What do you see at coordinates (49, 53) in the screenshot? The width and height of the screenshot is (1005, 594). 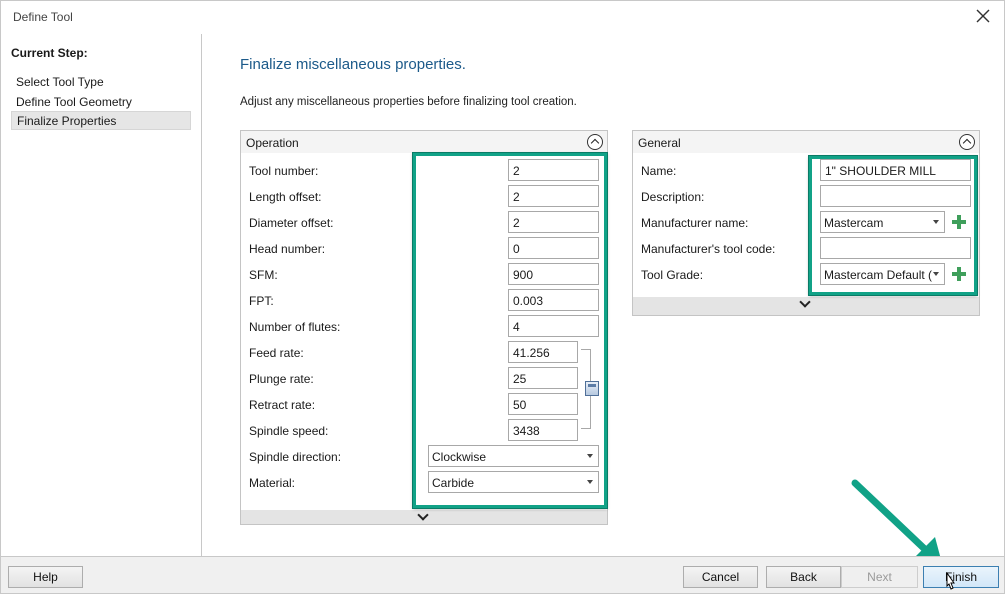 I see `current-step-heading: Current Step:` at bounding box center [49, 53].